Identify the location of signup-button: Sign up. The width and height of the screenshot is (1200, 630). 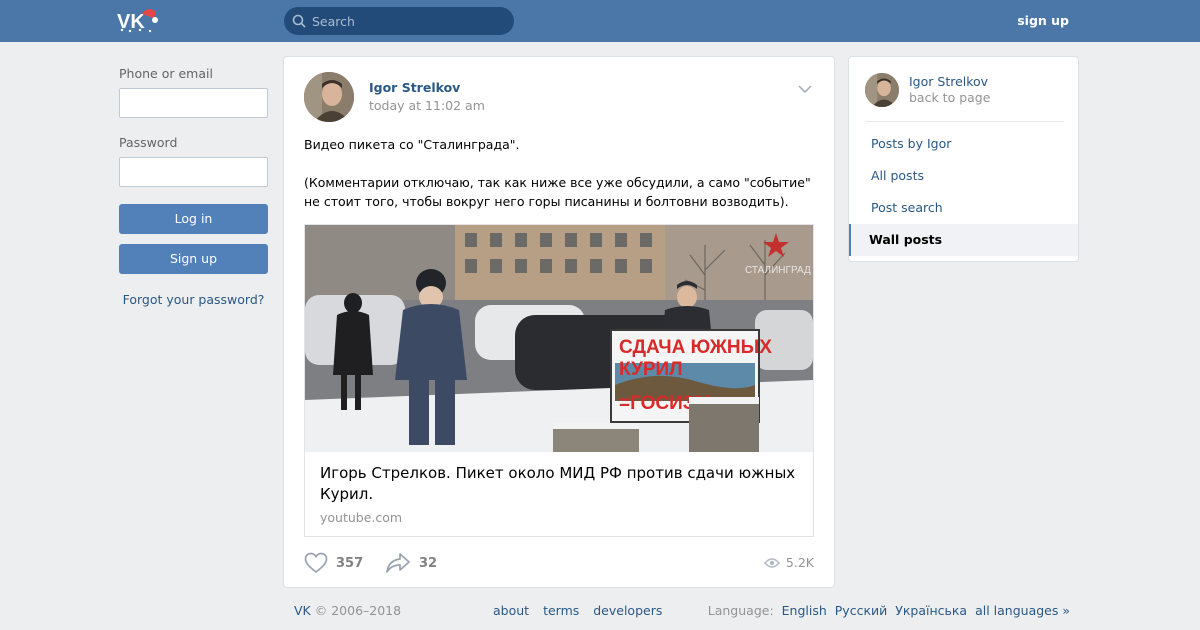
(193, 259).